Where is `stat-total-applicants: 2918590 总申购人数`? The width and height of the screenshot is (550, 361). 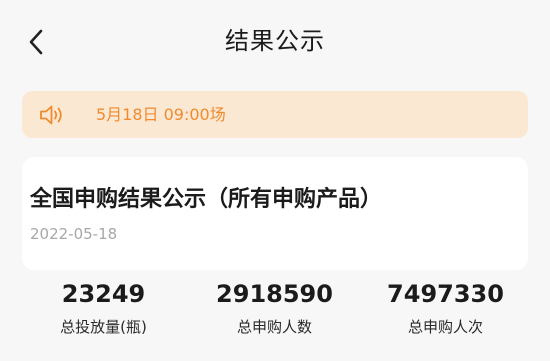 stat-total-applicants: 2918590 总申购人数 is located at coordinates (274, 307).